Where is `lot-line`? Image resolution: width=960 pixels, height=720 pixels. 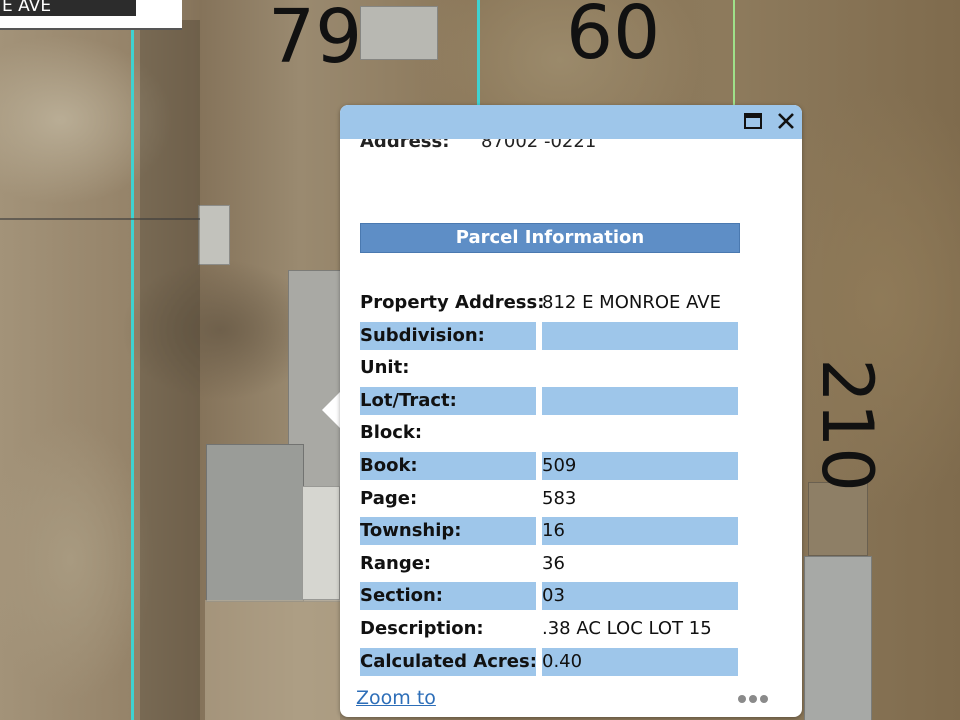 lot-line is located at coordinates (100, 219).